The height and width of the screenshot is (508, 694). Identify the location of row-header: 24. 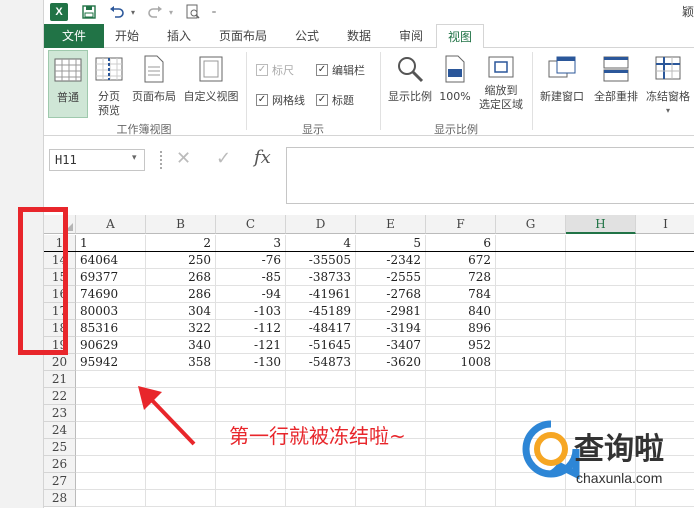
(60, 430).